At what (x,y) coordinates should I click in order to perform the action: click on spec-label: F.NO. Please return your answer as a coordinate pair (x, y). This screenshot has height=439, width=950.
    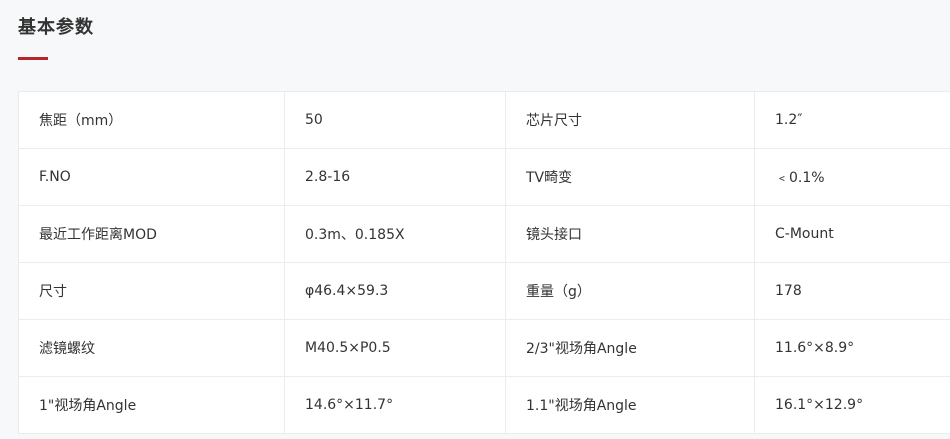
    Looking at the image, I should click on (151, 177).